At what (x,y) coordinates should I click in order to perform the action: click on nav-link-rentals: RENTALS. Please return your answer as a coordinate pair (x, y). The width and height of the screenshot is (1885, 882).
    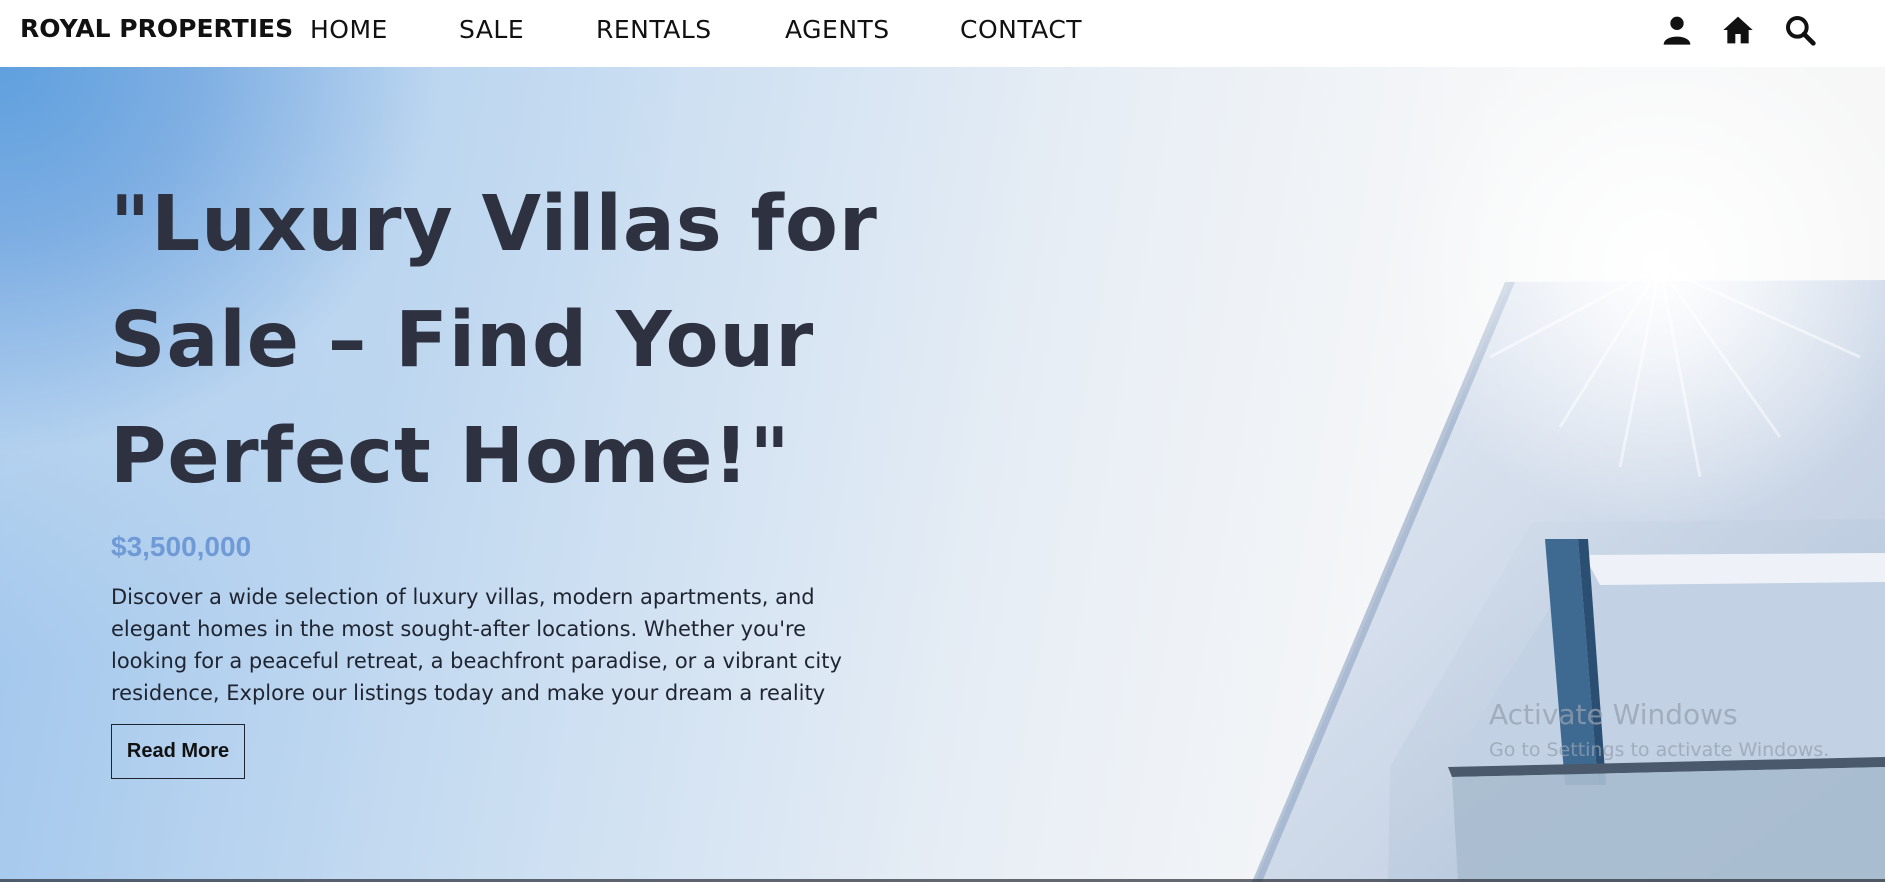
    Looking at the image, I should click on (654, 29).